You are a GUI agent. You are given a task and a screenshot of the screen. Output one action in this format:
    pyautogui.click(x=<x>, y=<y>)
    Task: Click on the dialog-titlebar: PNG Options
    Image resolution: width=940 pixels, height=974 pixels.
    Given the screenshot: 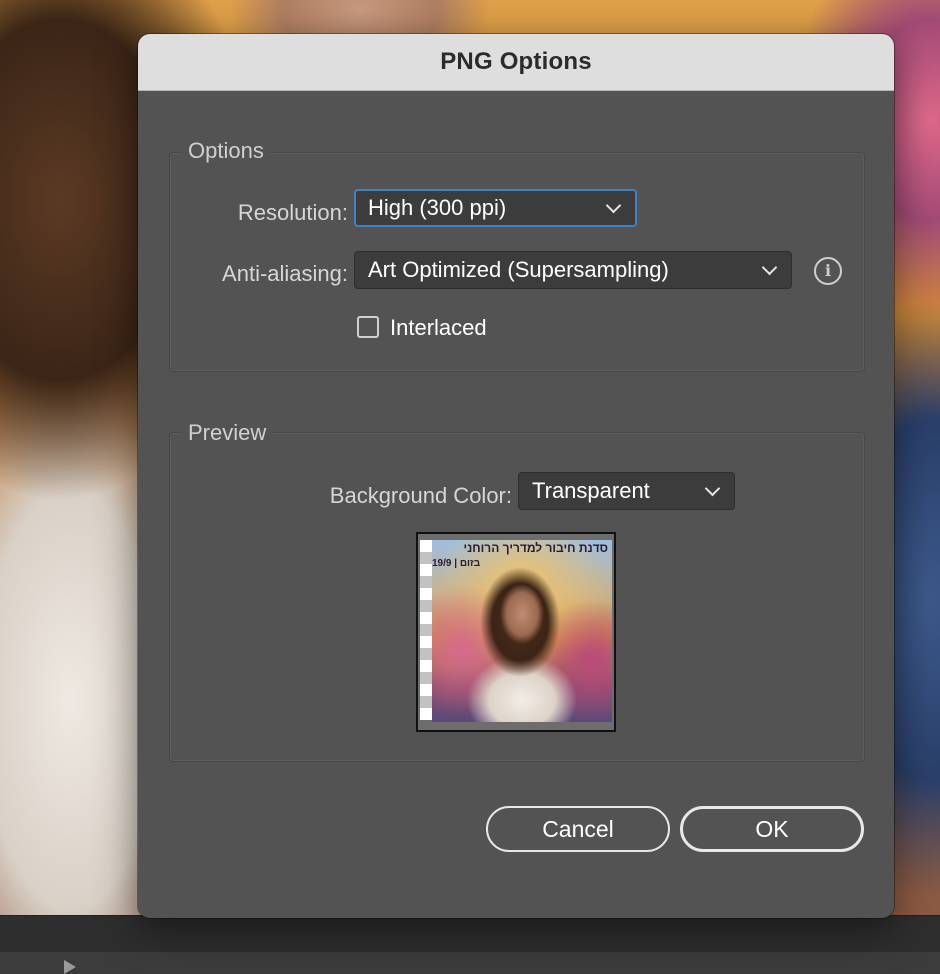 What is the action you would take?
    pyautogui.click(x=516, y=62)
    